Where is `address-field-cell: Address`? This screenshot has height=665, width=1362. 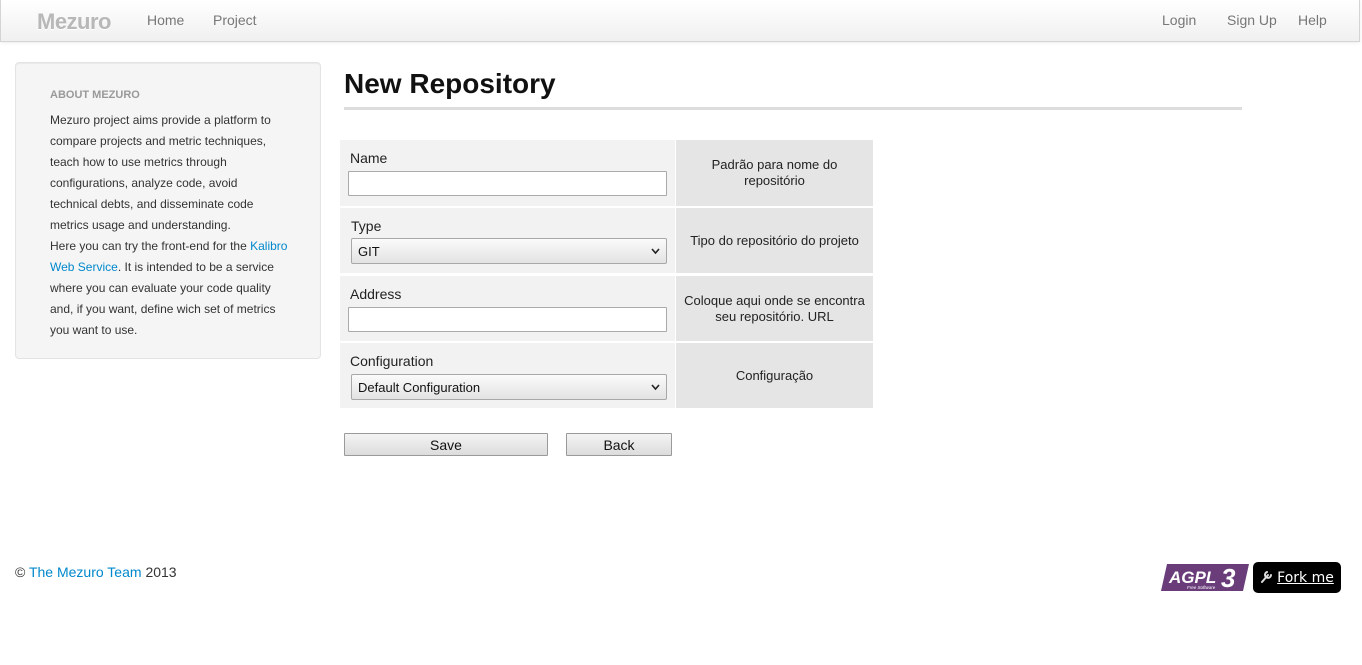
address-field-cell: Address is located at coordinates (507, 308).